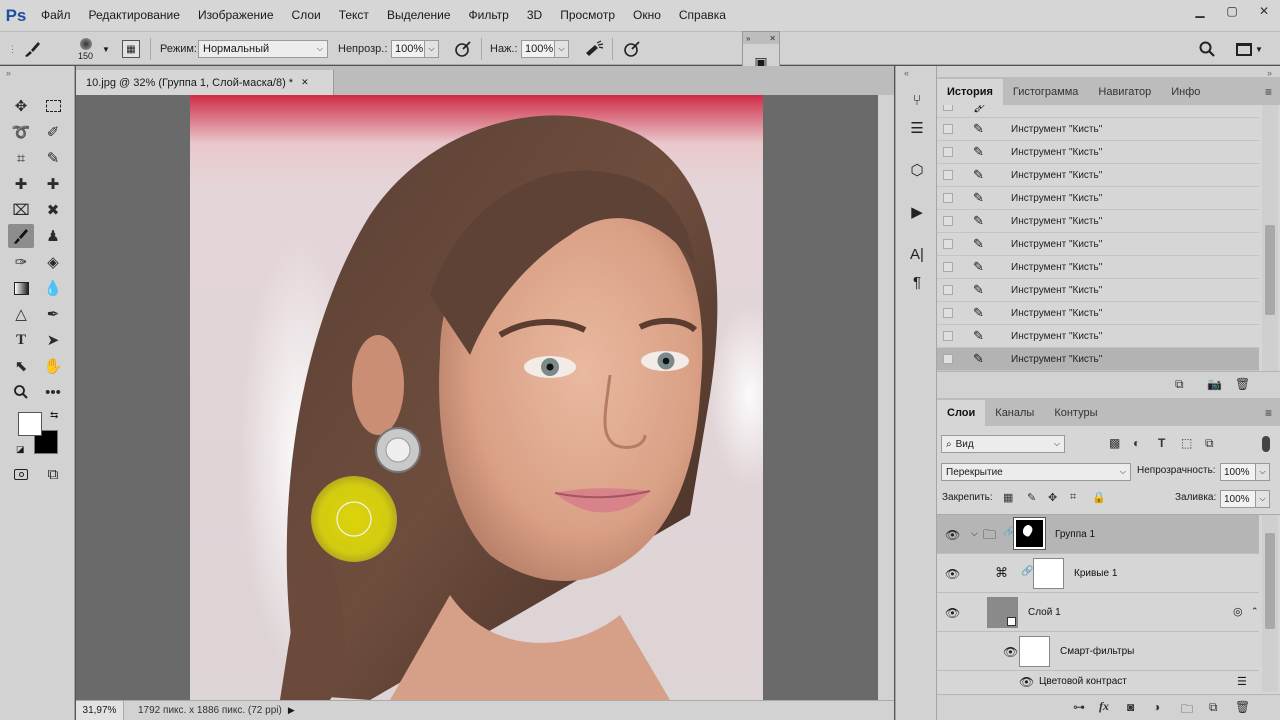  Describe the element at coordinates (587, 15) in the screenshot. I see `menu-view: Просмотр` at that location.